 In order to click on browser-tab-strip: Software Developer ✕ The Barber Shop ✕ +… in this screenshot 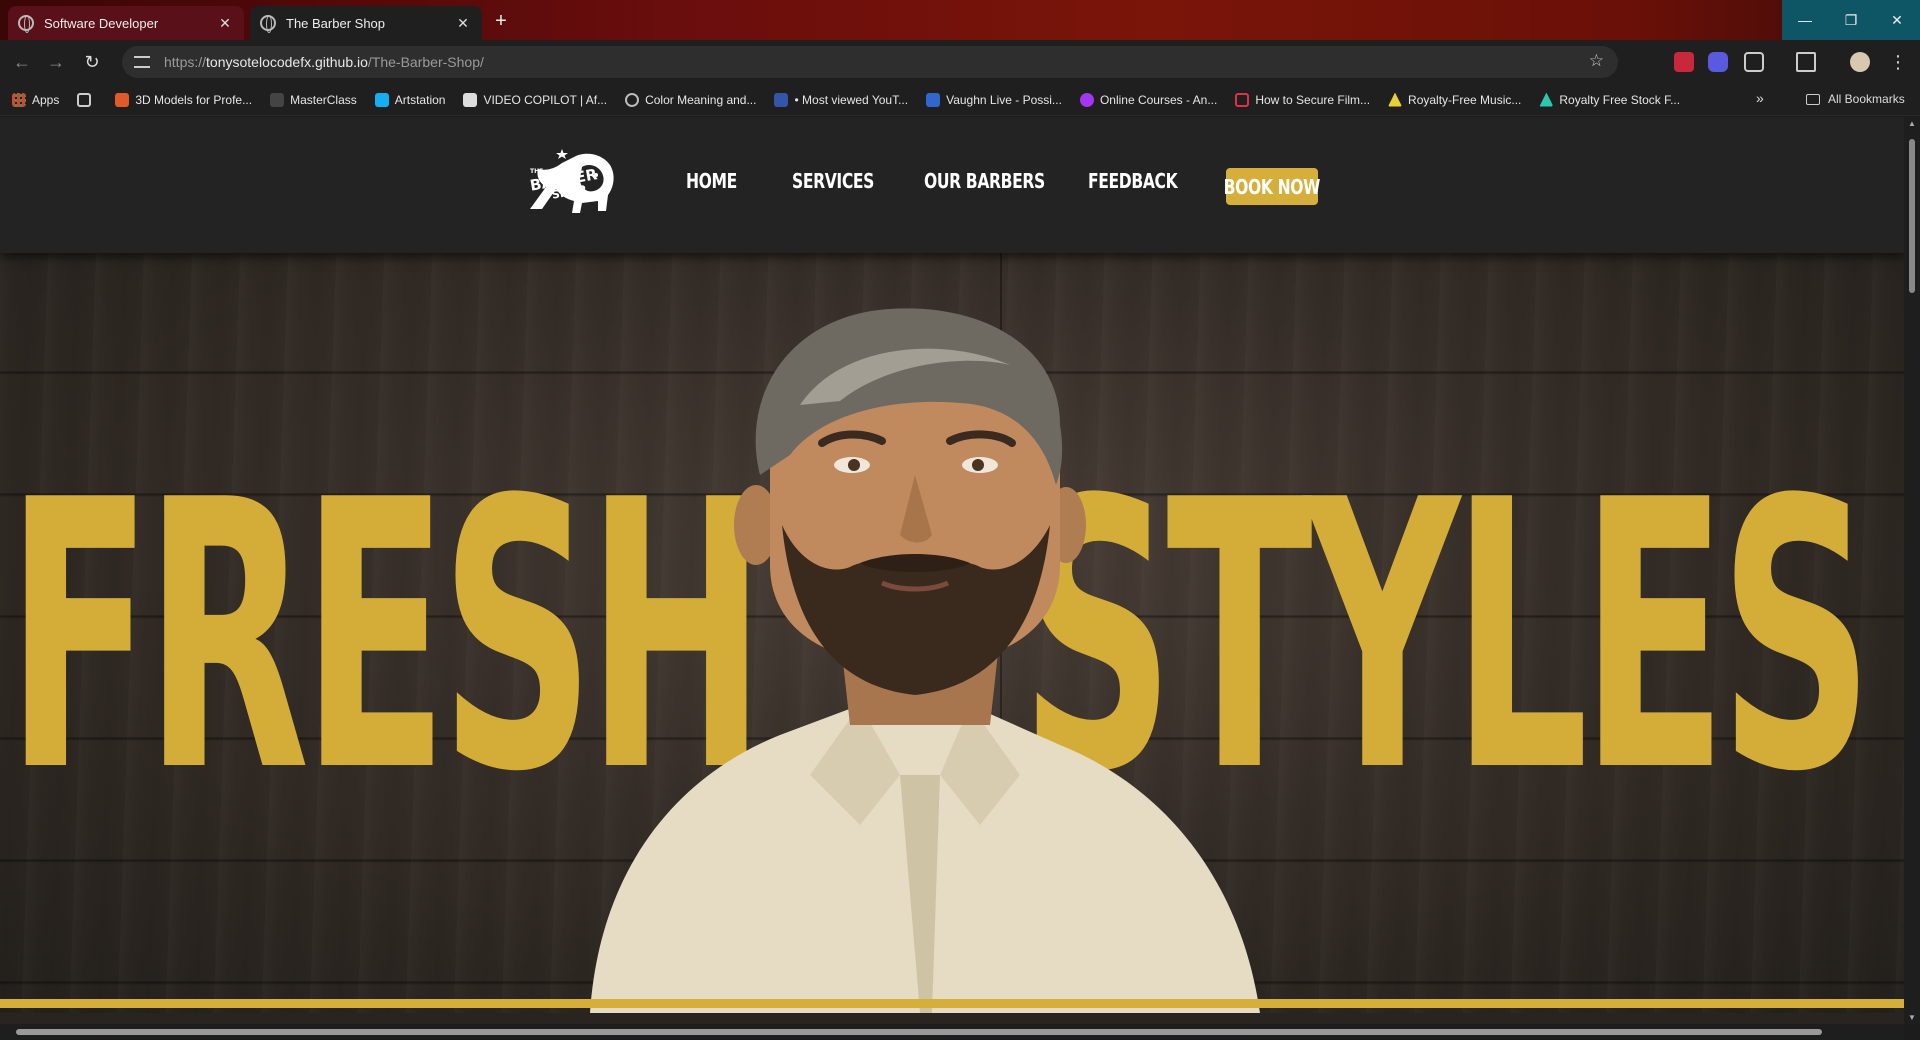, I will do `click(960, 20)`.